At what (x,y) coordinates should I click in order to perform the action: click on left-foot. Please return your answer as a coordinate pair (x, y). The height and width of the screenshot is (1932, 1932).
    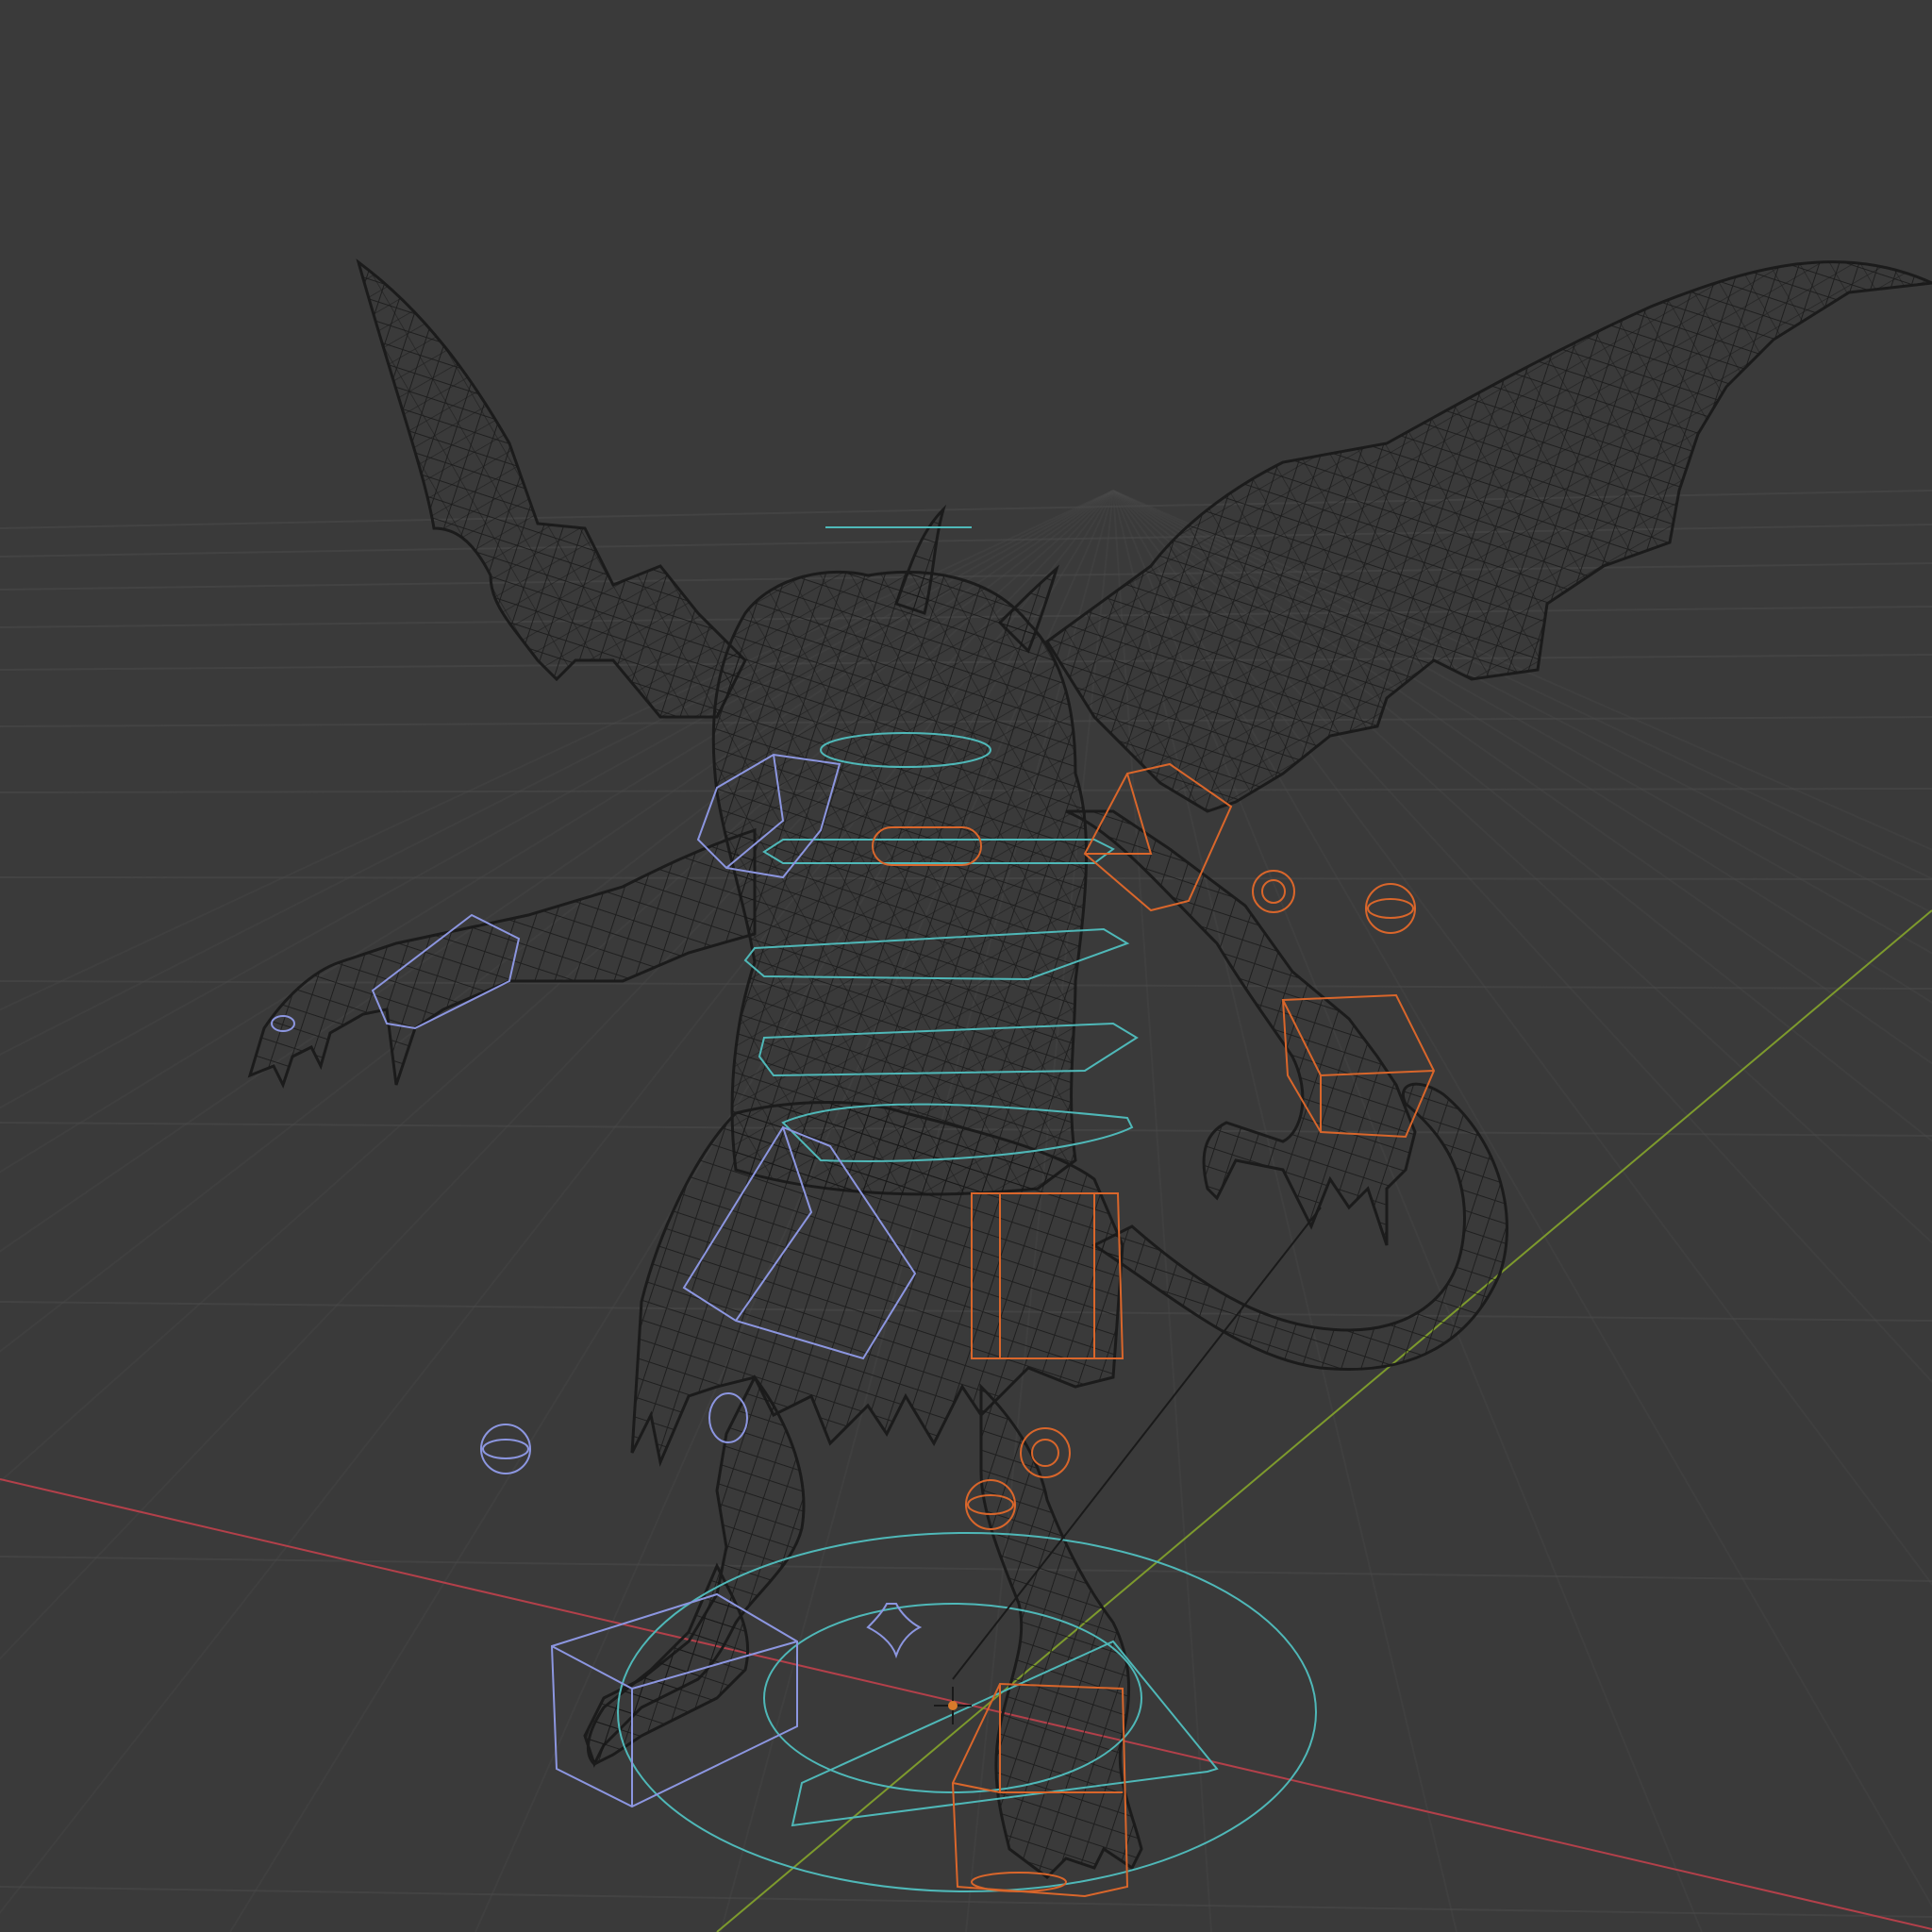
    Looking at the image, I should click on (668, 1664).